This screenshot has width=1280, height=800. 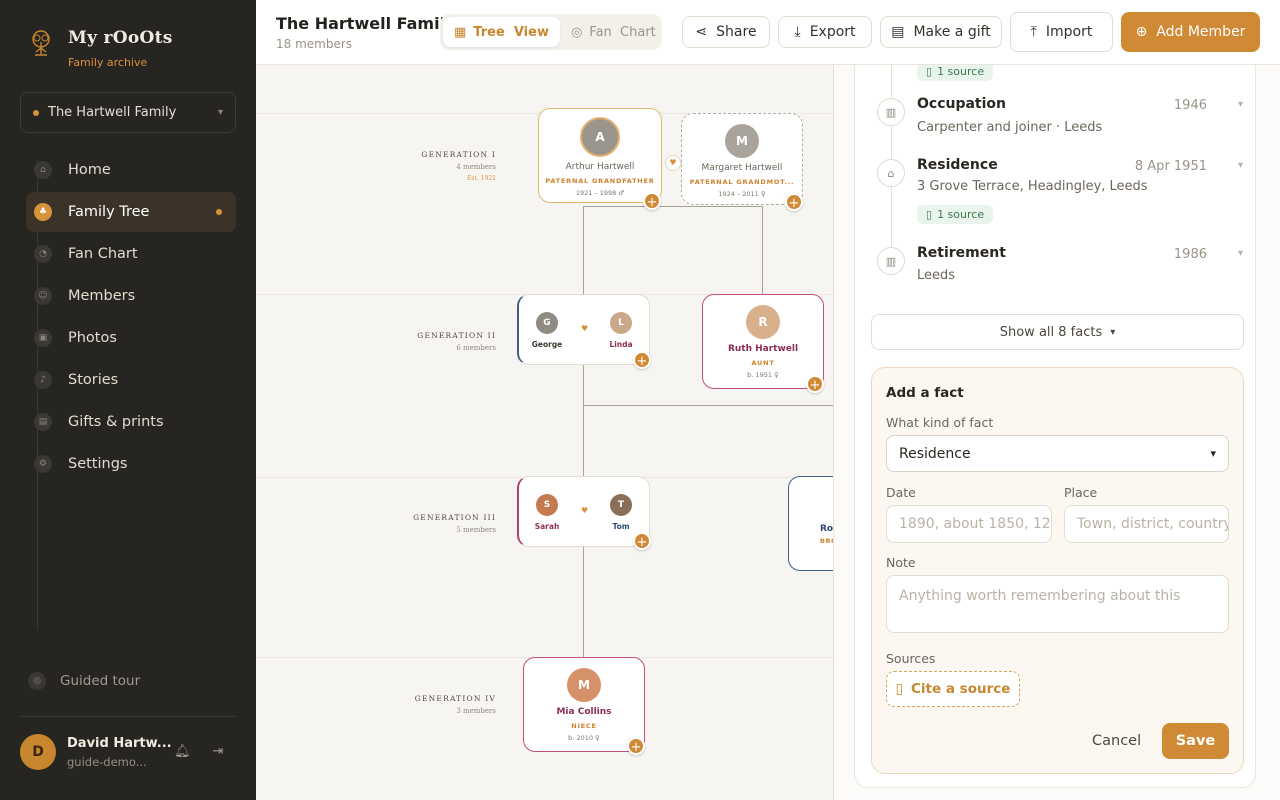 I want to click on cancel-button: Cancel, so click(x=1116, y=741).